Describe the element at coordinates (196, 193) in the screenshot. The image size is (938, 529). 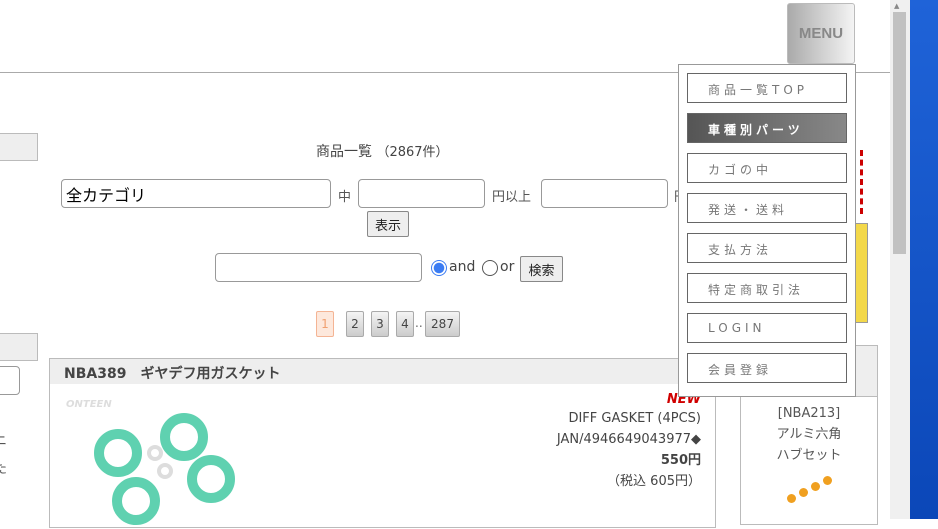
I see `category-select` at that location.